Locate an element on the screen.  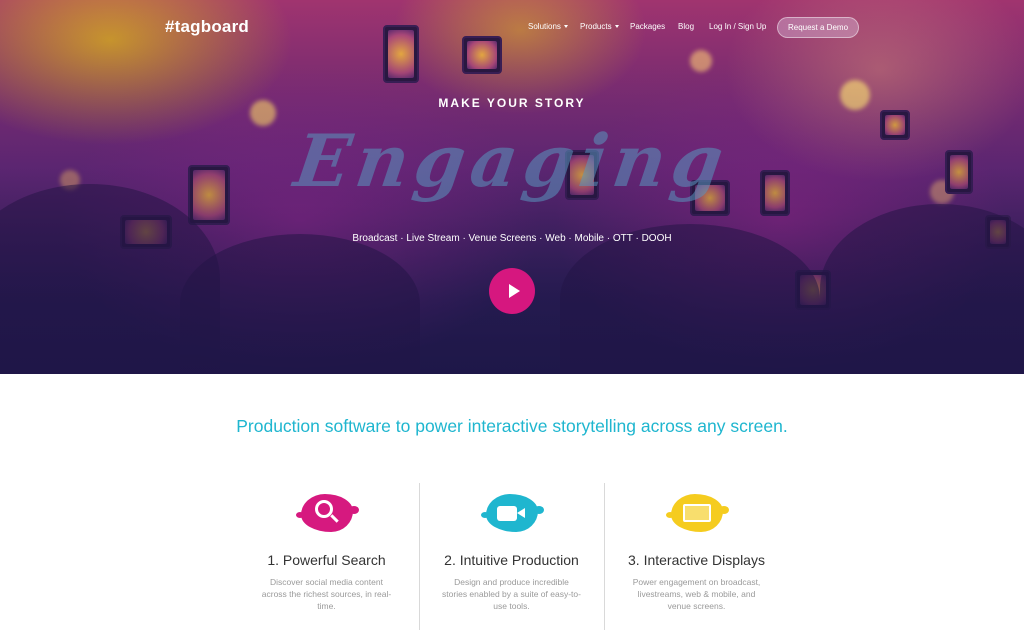
video-camera-icon is located at coordinates (512, 513).